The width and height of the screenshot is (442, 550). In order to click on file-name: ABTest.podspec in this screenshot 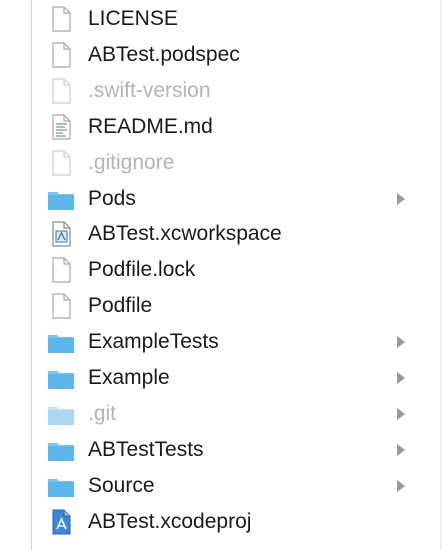, I will do `click(164, 54)`.